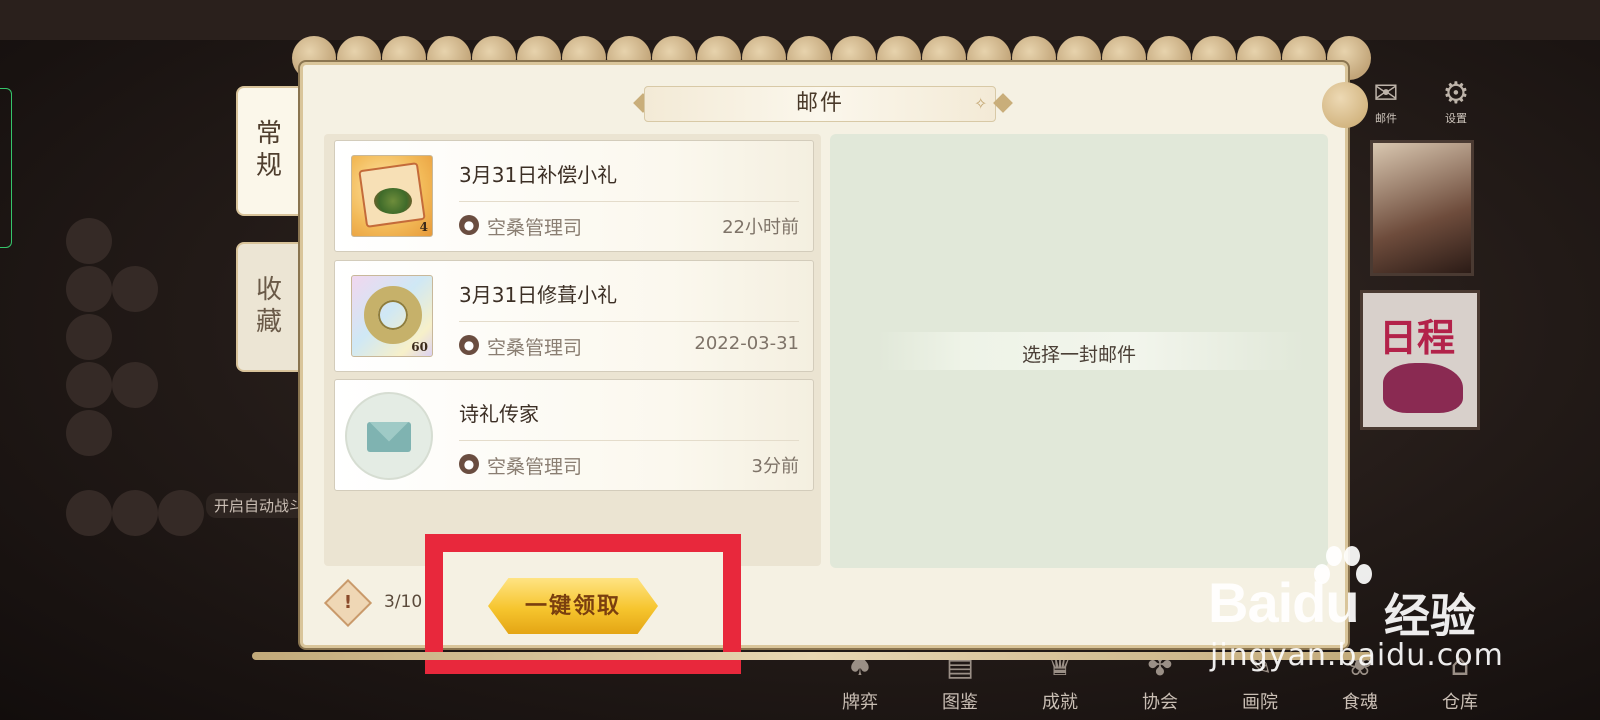  I want to click on bg-settings-shortcut: ⚙ 设置, so click(1456, 102).